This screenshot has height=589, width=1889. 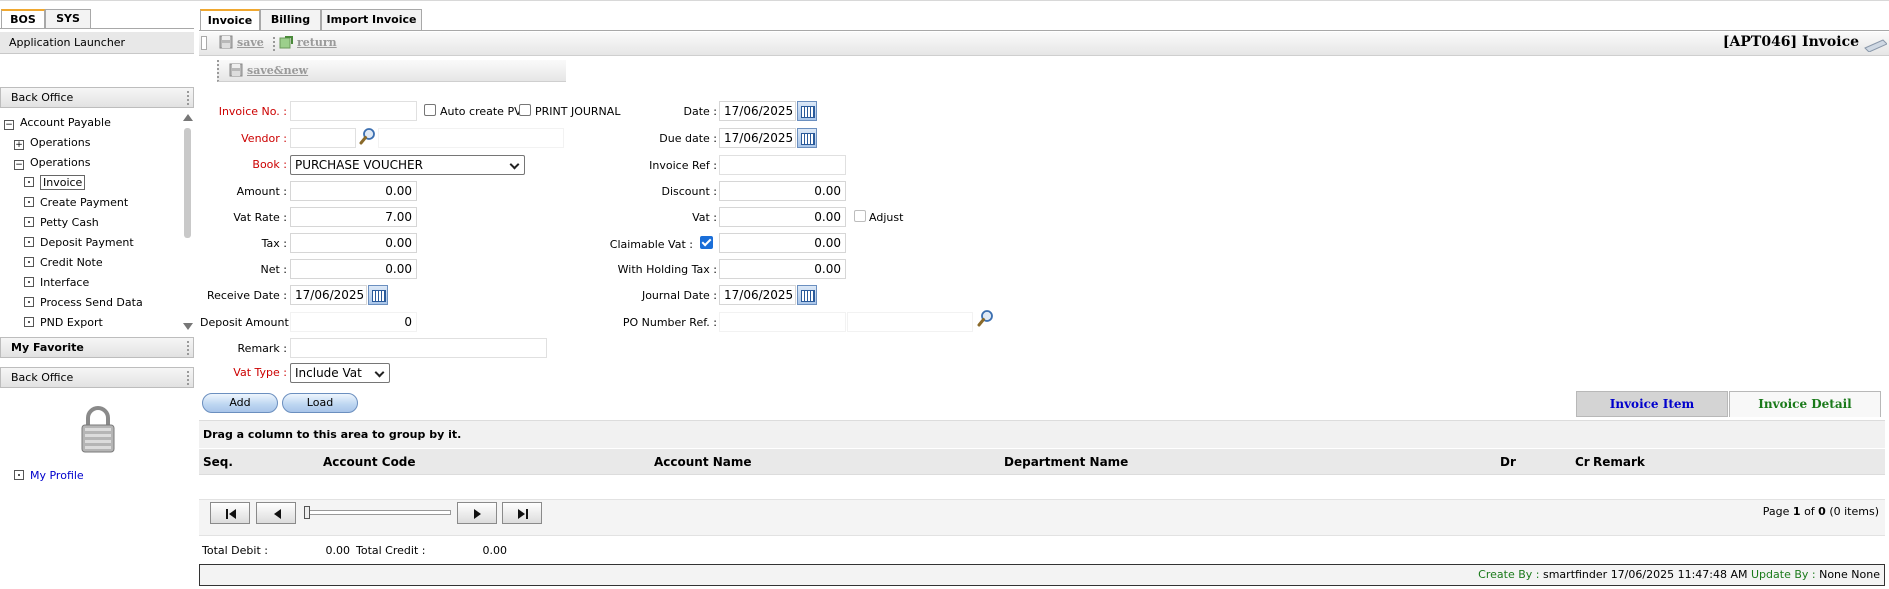 I want to click on column-account-name: Account Name, so click(x=703, y=462).